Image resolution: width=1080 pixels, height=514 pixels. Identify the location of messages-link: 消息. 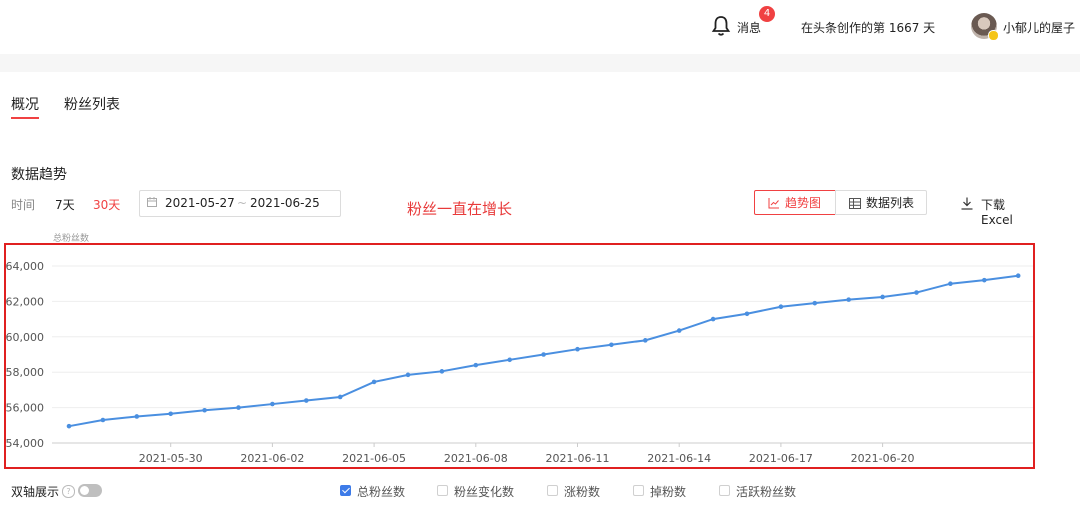
(749, 27).